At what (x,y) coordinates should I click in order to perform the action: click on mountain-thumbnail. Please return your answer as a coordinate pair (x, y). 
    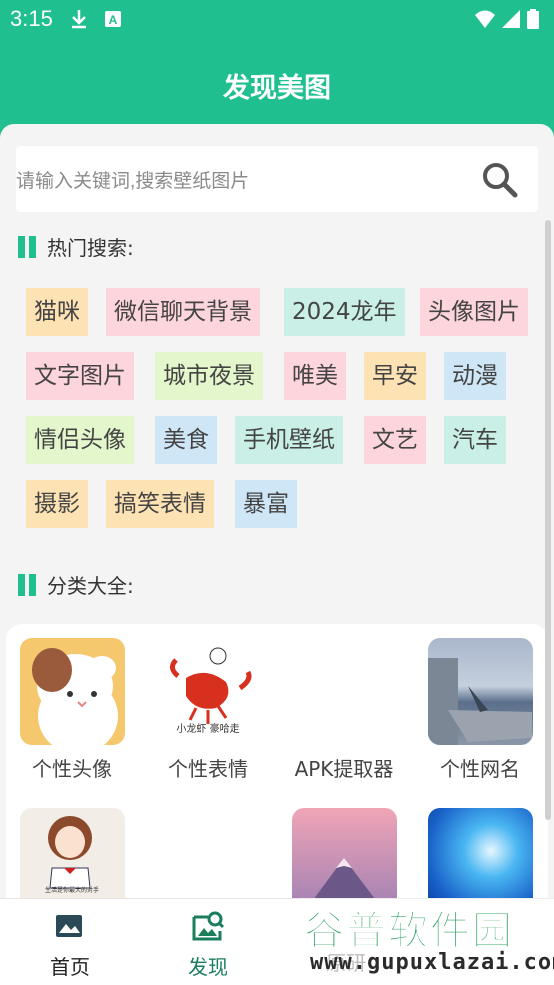
    Looking at the image, I should click on (344, 854).